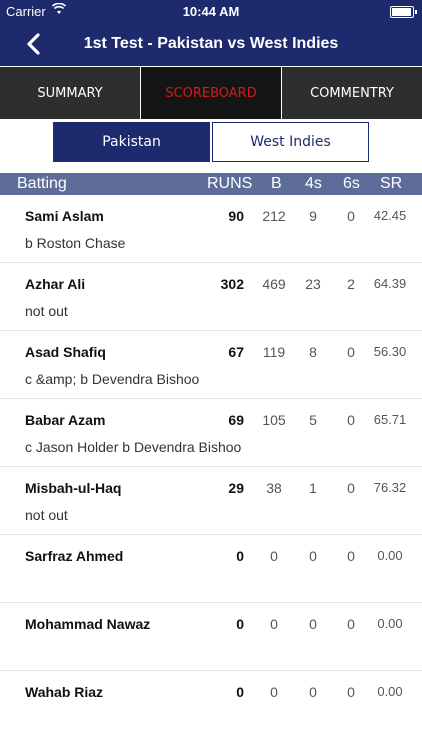  Describe the element at coordinates (211, 704) in the screenshot. I see `table-row: Wahab Riaz 0 0 0 0 0.00` at that location.